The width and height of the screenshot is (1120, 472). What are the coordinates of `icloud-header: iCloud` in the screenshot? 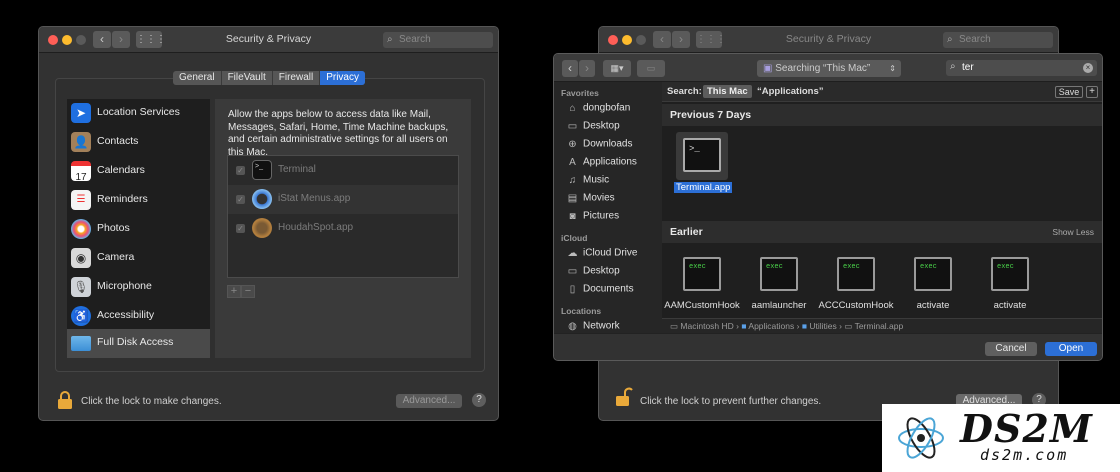 It's located at (574, 238).